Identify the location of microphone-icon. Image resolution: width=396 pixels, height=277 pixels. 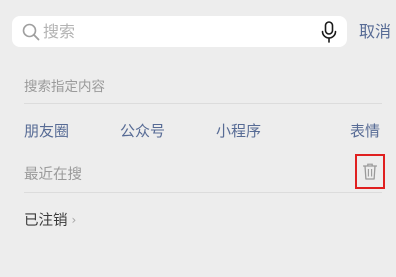
(329, 32).